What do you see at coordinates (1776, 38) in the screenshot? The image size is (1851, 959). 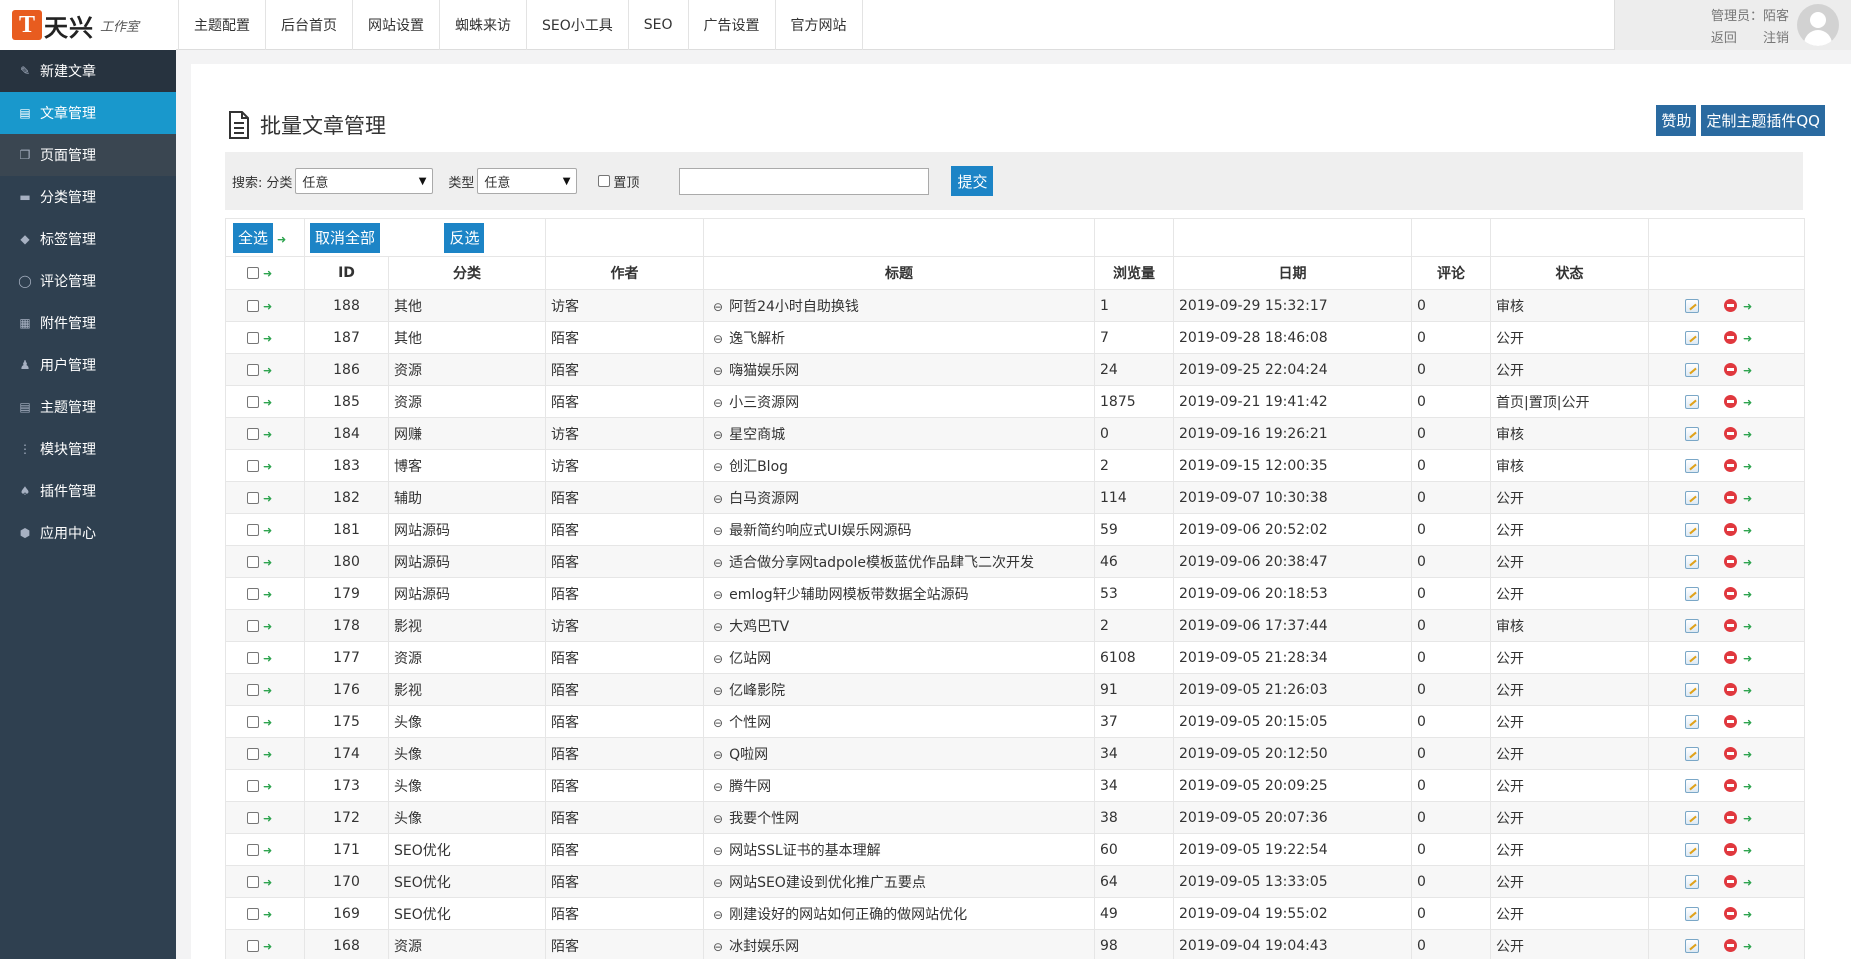 I see `logout-link: 注销` at bounding box center [1776, 38].